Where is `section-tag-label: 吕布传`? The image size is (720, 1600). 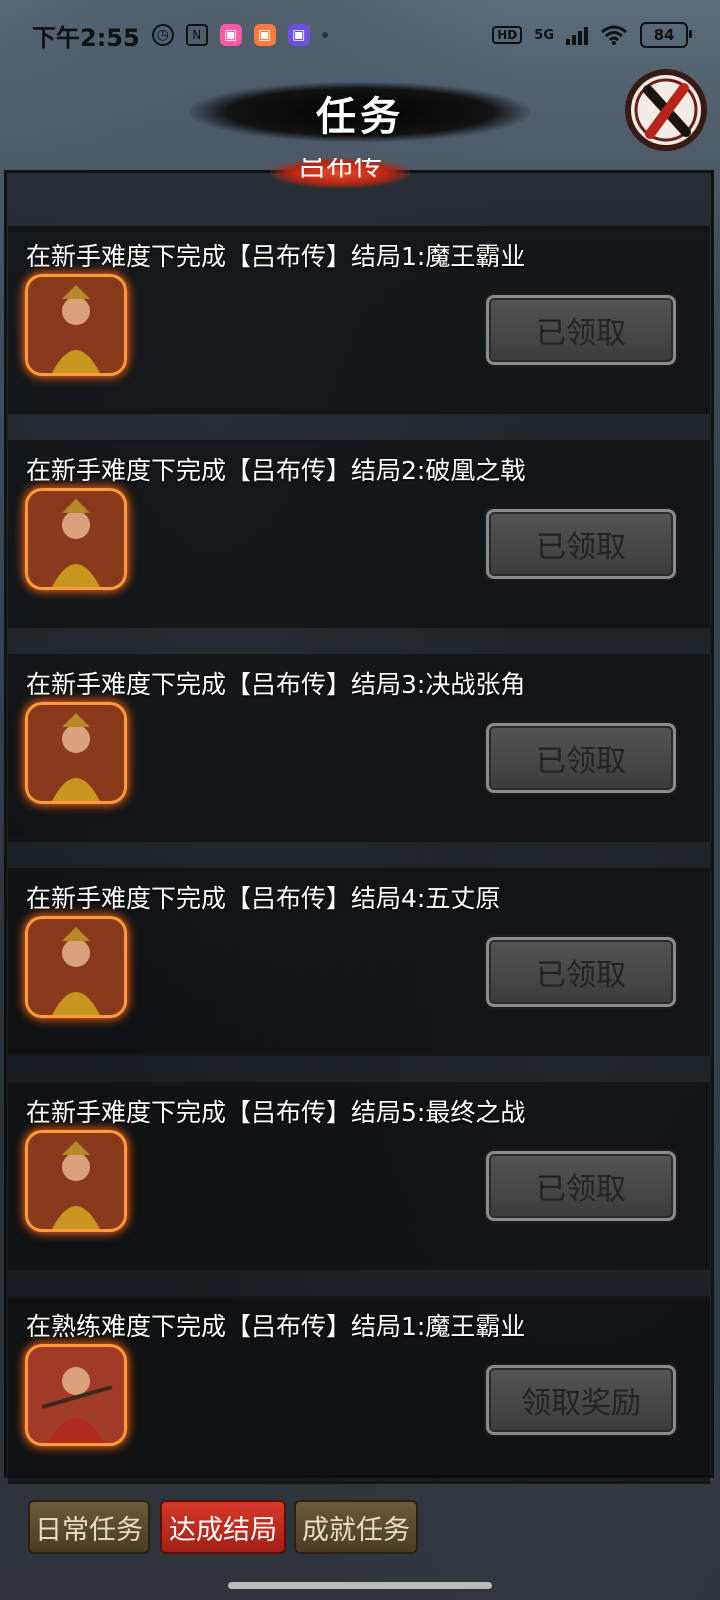
section-tag-label: 吕布传 is located at coordinates (339, 170).